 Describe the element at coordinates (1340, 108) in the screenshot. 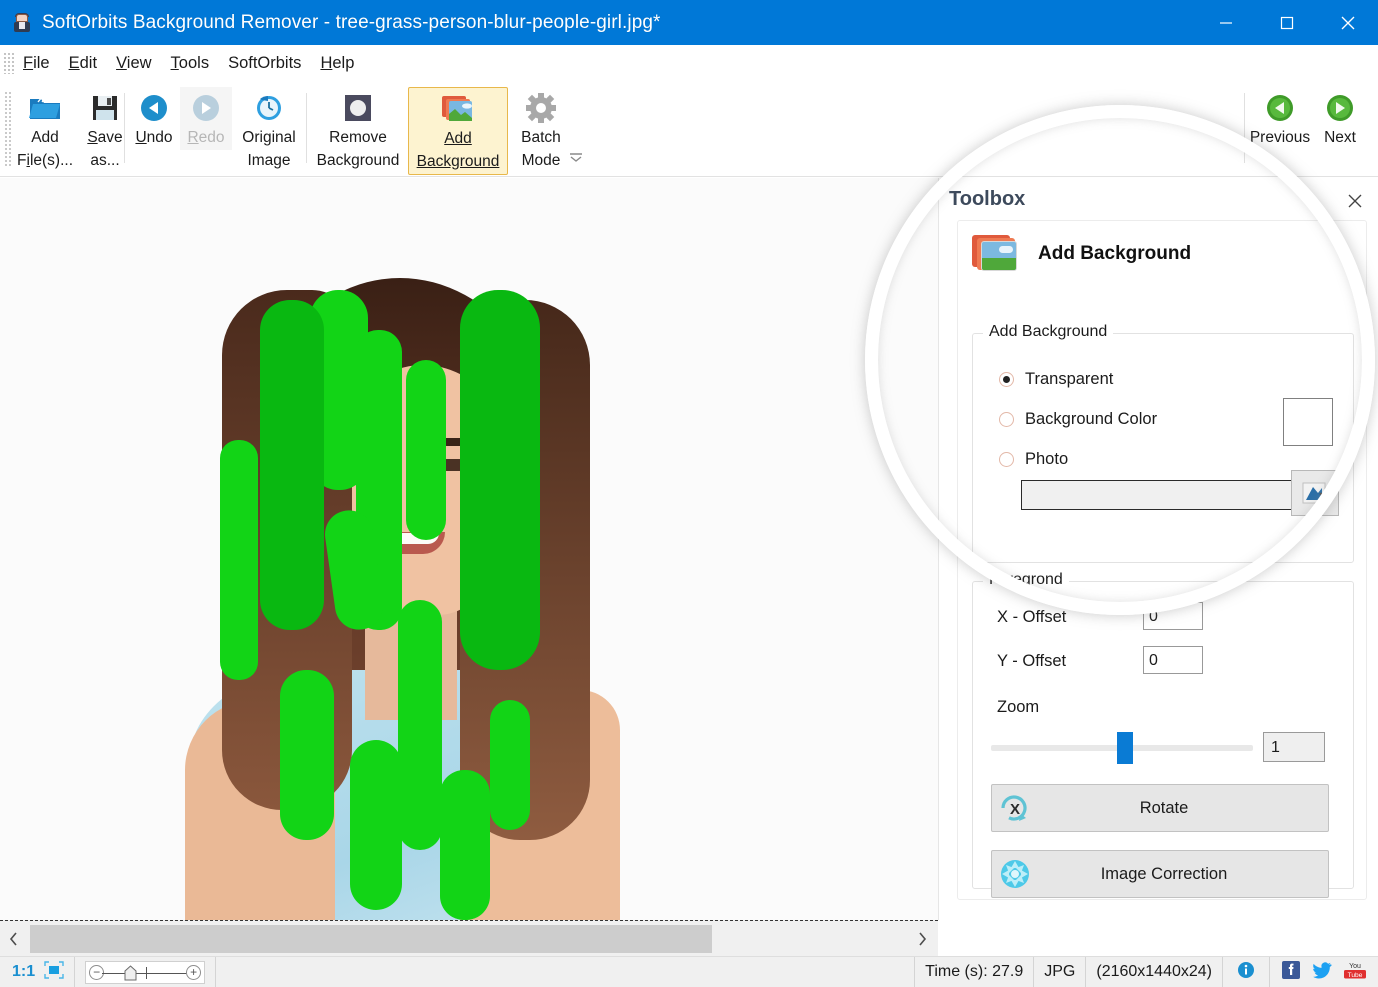

I see `green-right-arrow-icon` at that location.